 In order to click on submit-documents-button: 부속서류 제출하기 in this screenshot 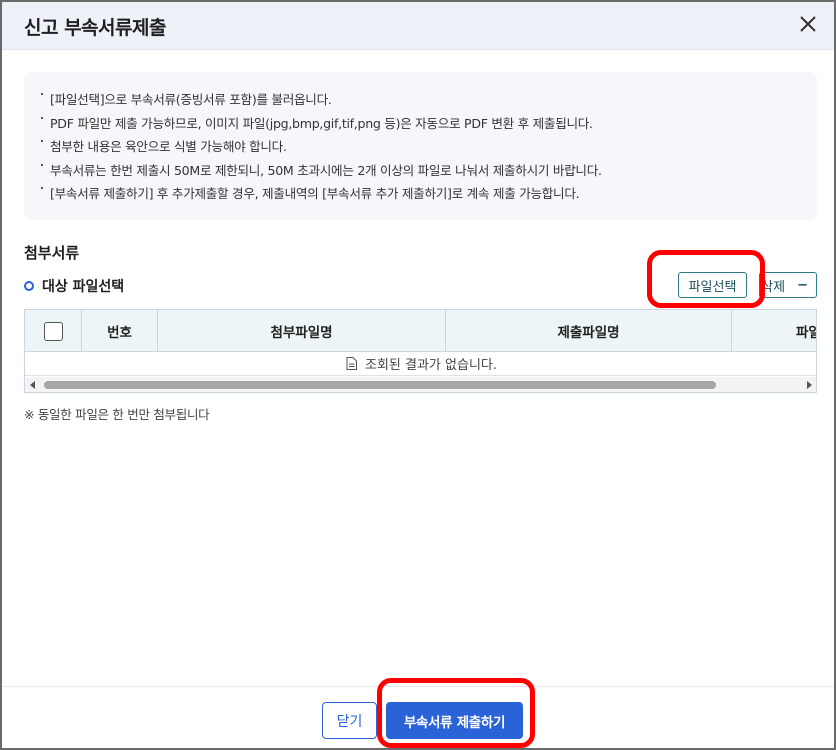, I will do `click(454, 720)`.